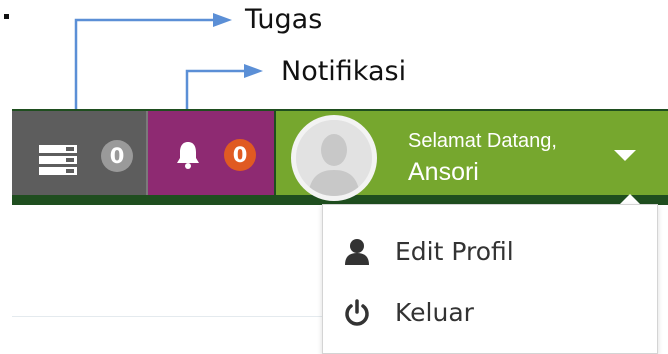  Describe the element at coordinates (284, 19) in the screenshot. I see `callout-label-tasks: Tugas` at that location.